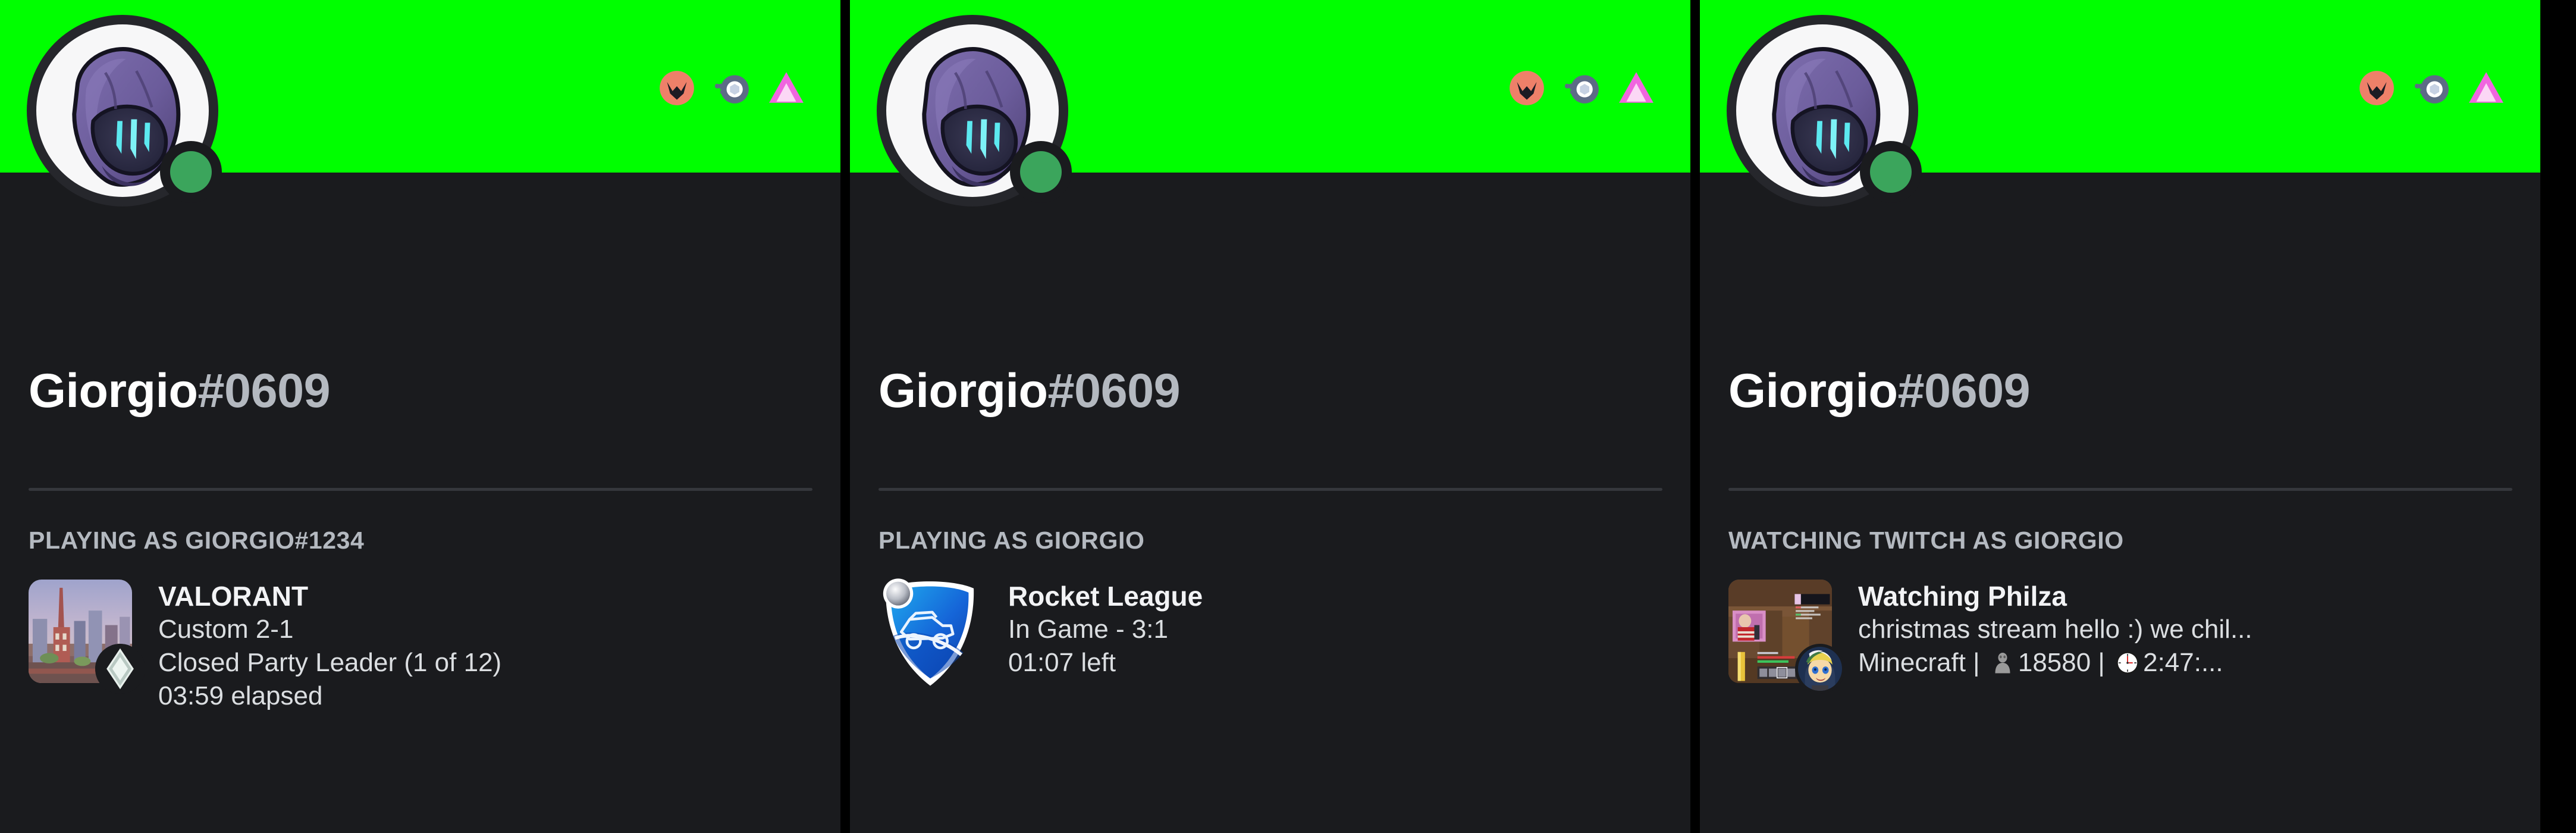  What do you see at coordinates (1912, 662) in the screenshot?
I see `stream-game-label: Minecraft` at bounding box center [1912, 662].